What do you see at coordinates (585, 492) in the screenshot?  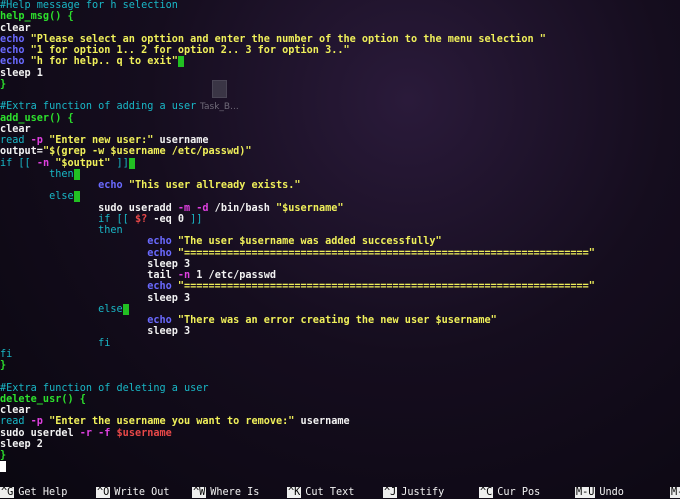 I see `shortcut-key: M-U` at bounding box center [585, 492].